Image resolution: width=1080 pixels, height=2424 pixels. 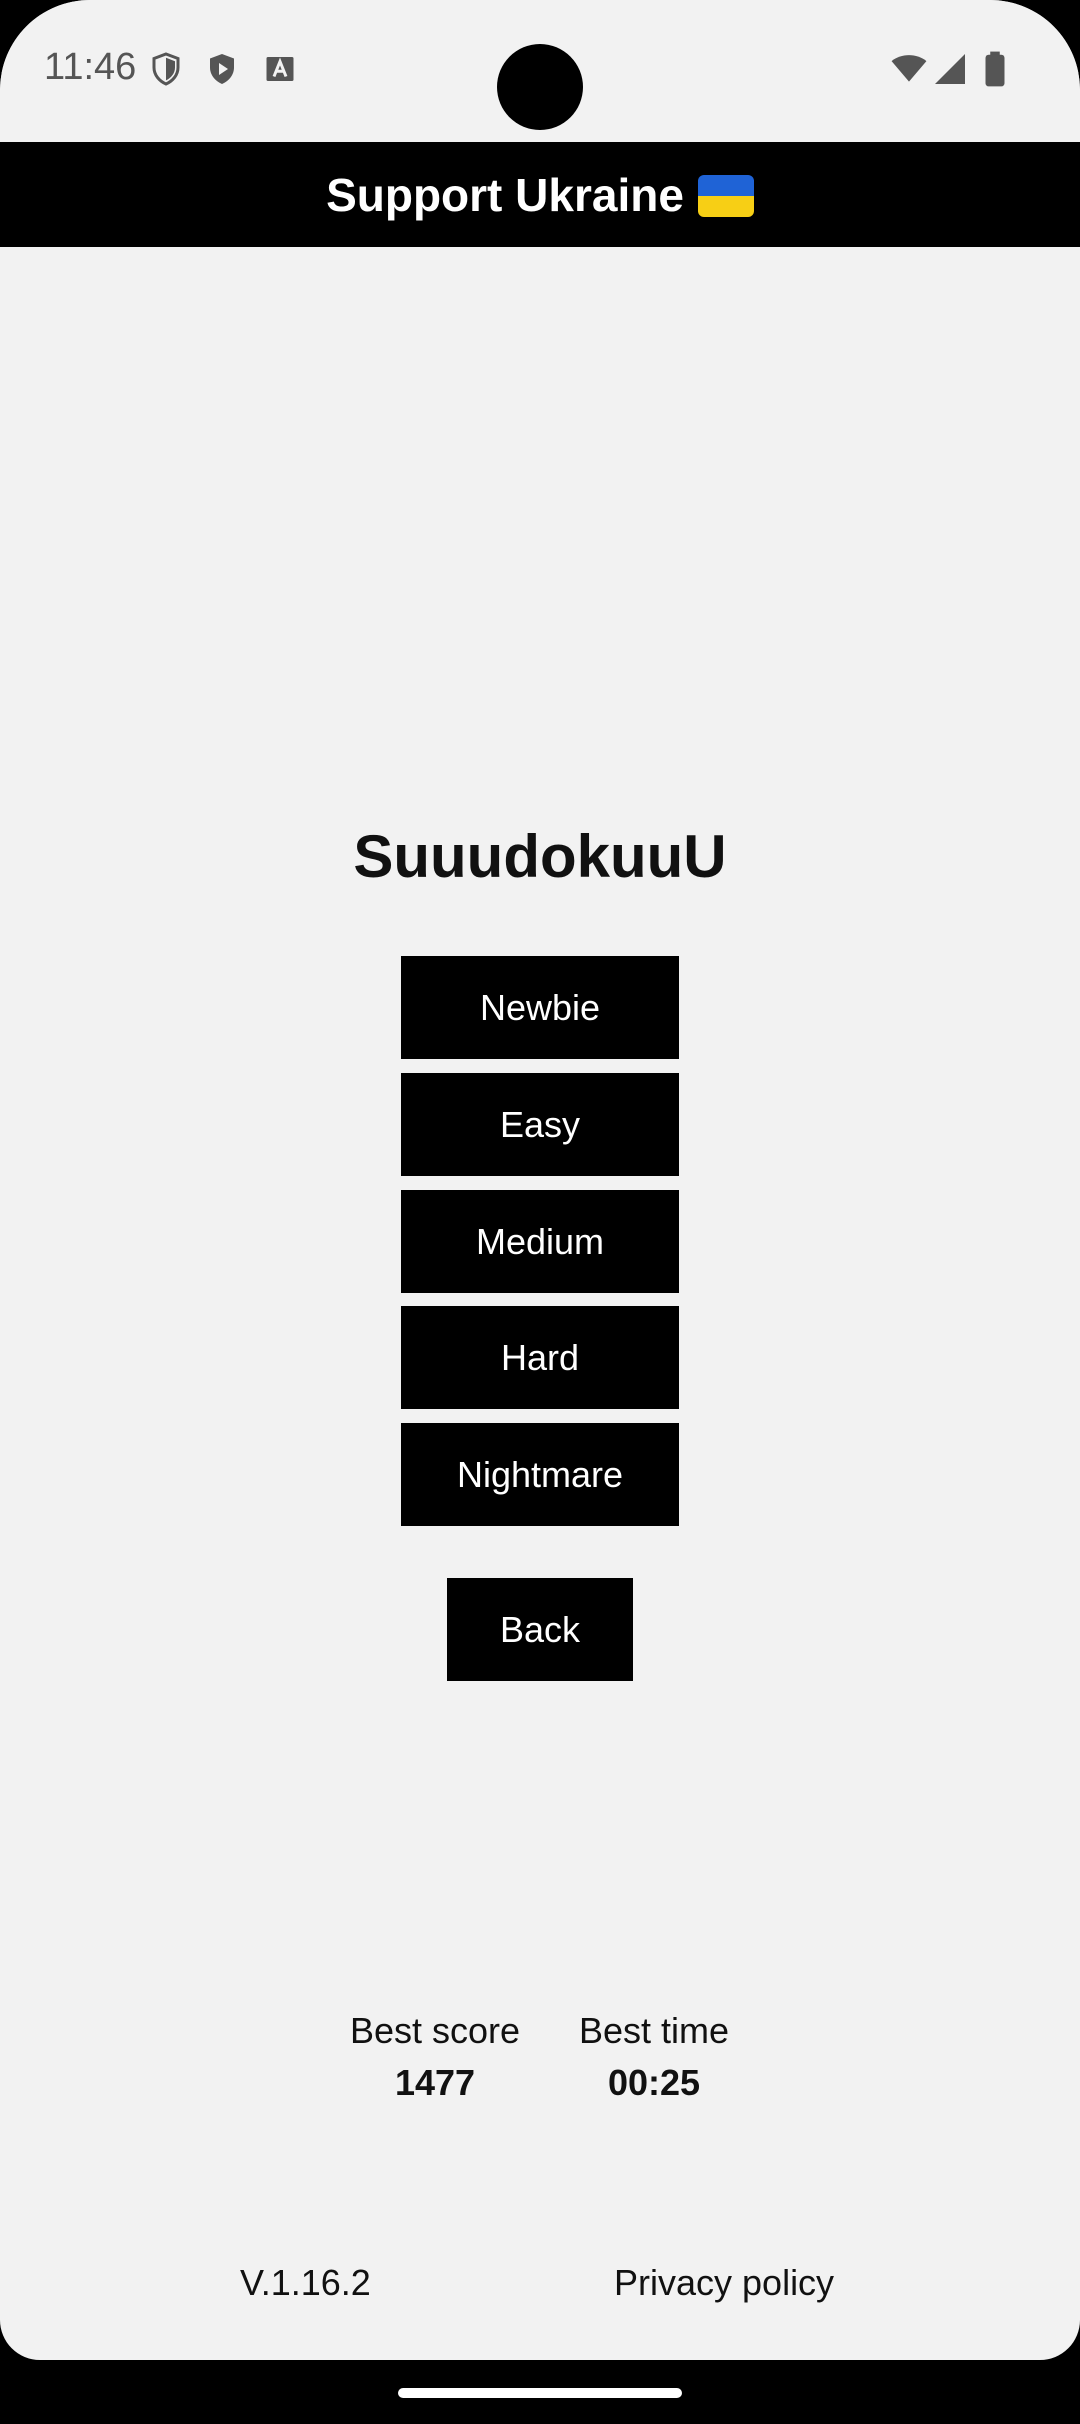 I want to click on best-score-value: 1477, so click(x=435, y=2082).